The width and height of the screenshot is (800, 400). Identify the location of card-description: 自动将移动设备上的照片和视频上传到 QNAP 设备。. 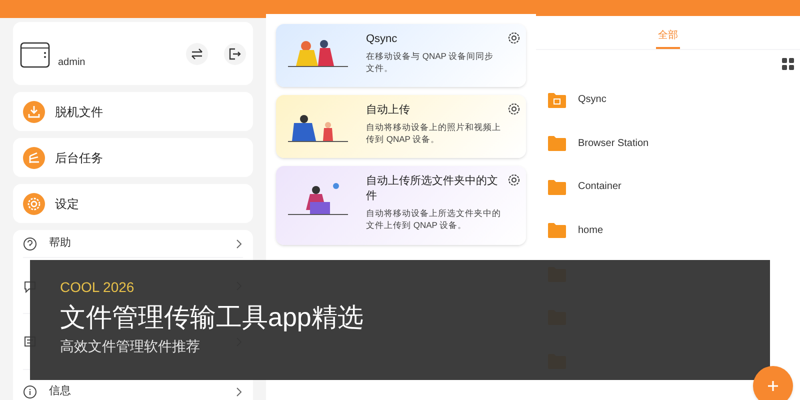
(434, 133).